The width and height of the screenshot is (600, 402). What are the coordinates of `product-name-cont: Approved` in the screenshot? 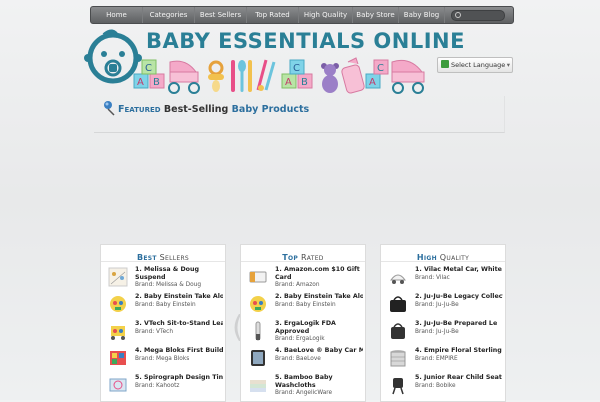 It's located at (292, 332).